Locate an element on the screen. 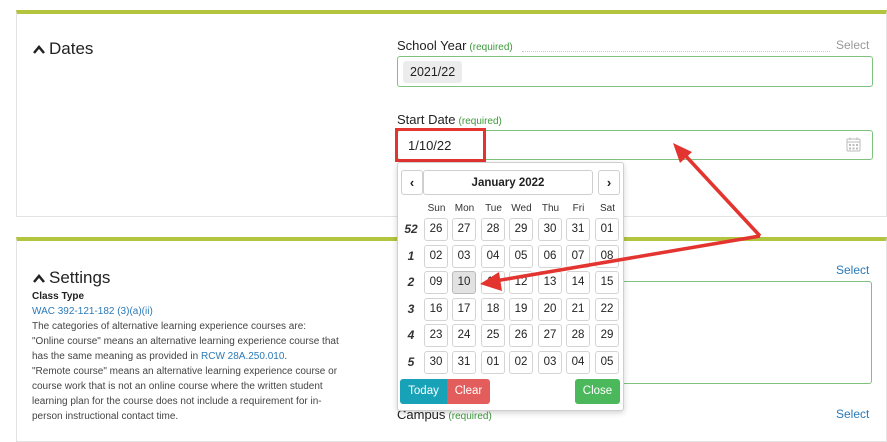  settings-section-title: Settings is located at coordinates (80, 277).